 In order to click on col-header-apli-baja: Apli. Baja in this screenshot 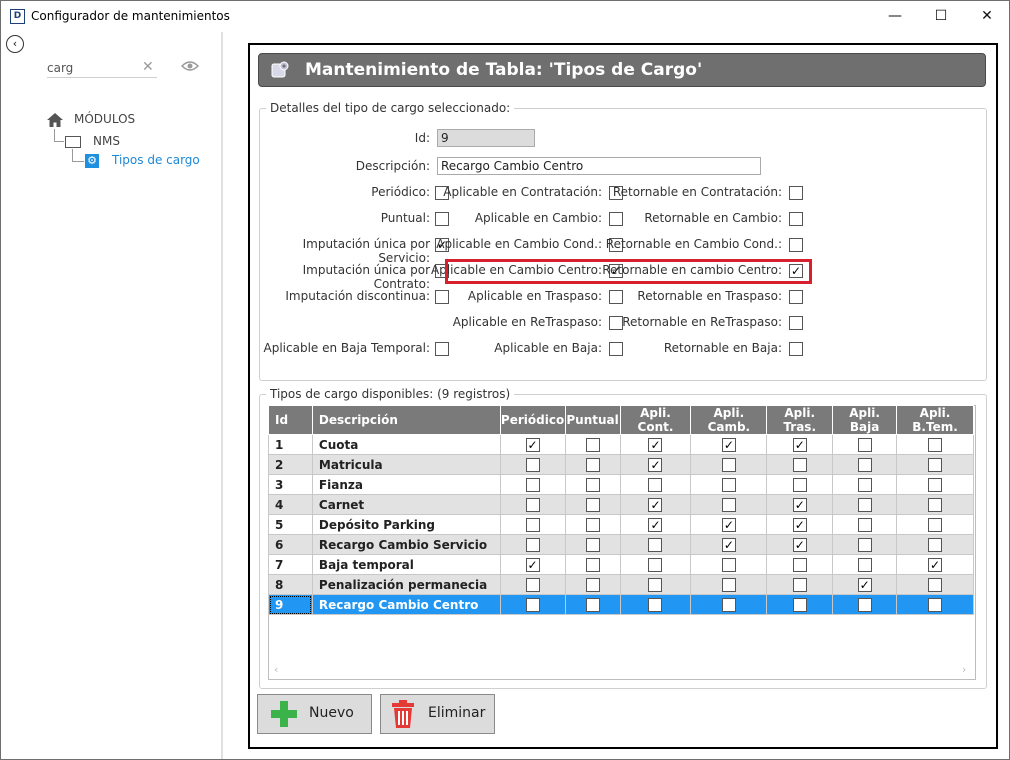, I will do `click(865, 420)`.